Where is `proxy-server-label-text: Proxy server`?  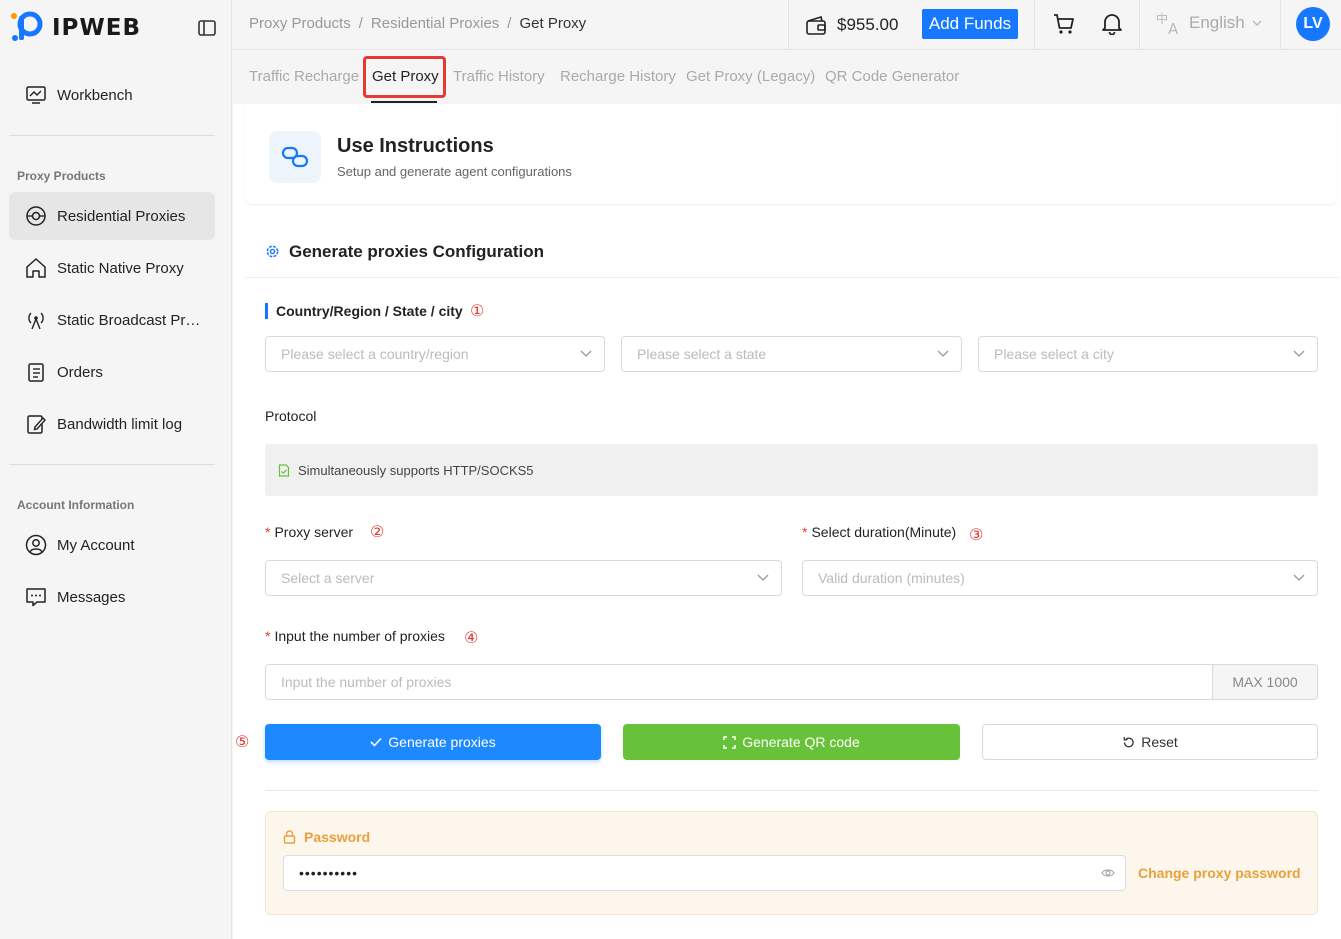
proxy-server-label-text: Proxy server is located at coordinates (314, 532).